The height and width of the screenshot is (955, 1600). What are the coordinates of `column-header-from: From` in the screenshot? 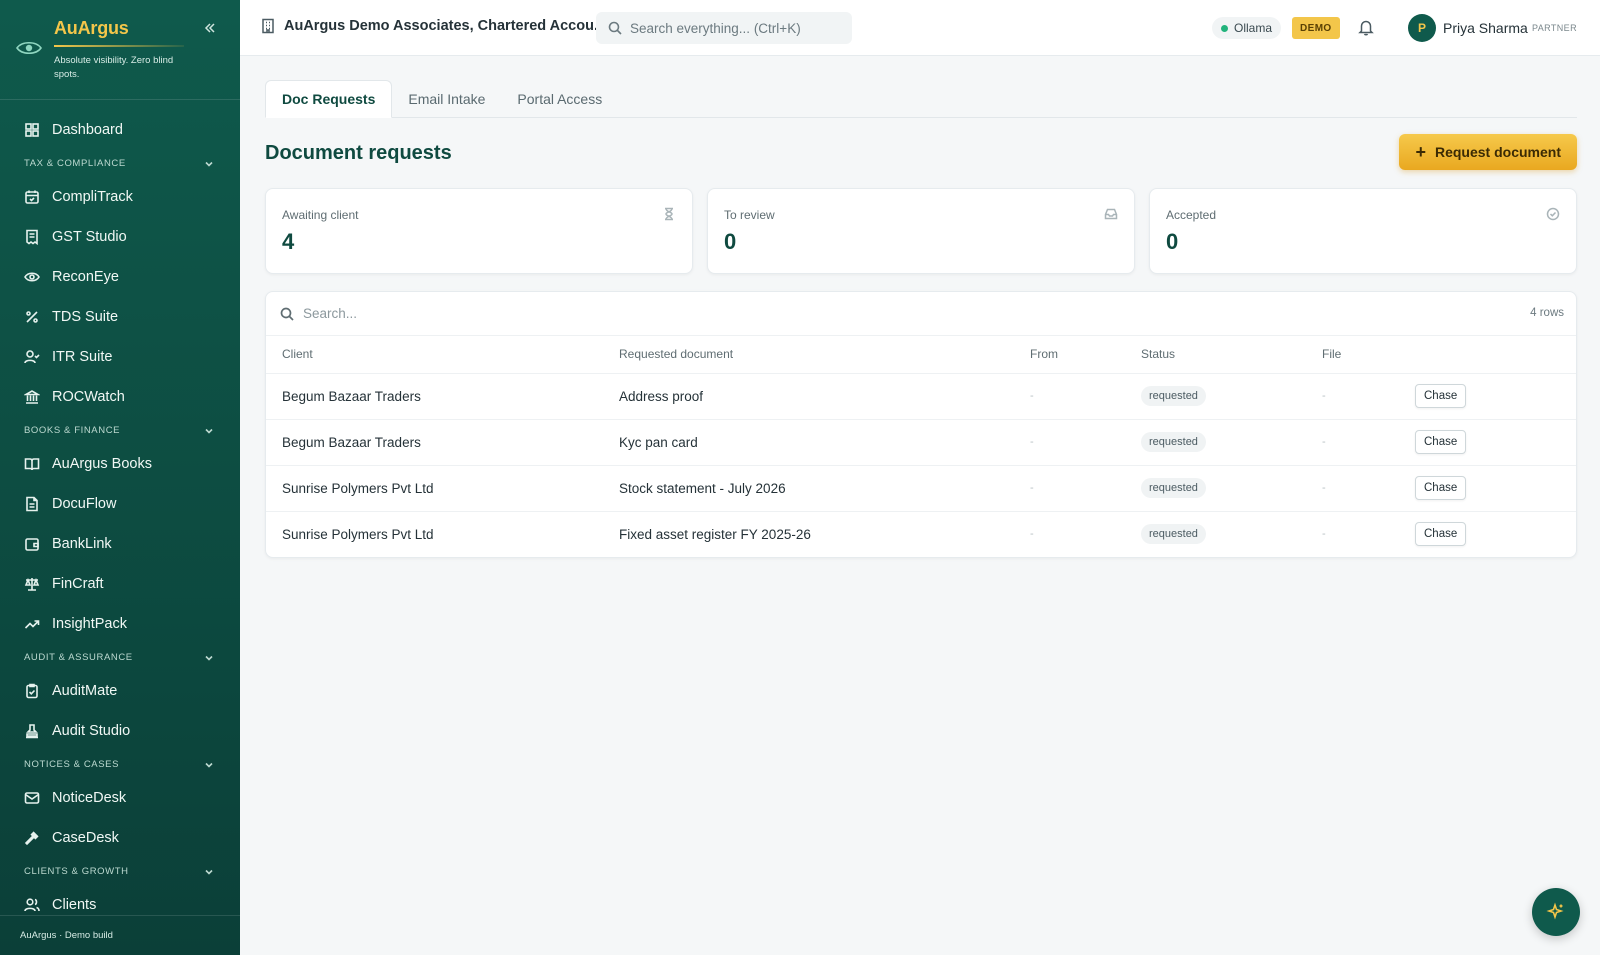 It's located at (1069, 355).